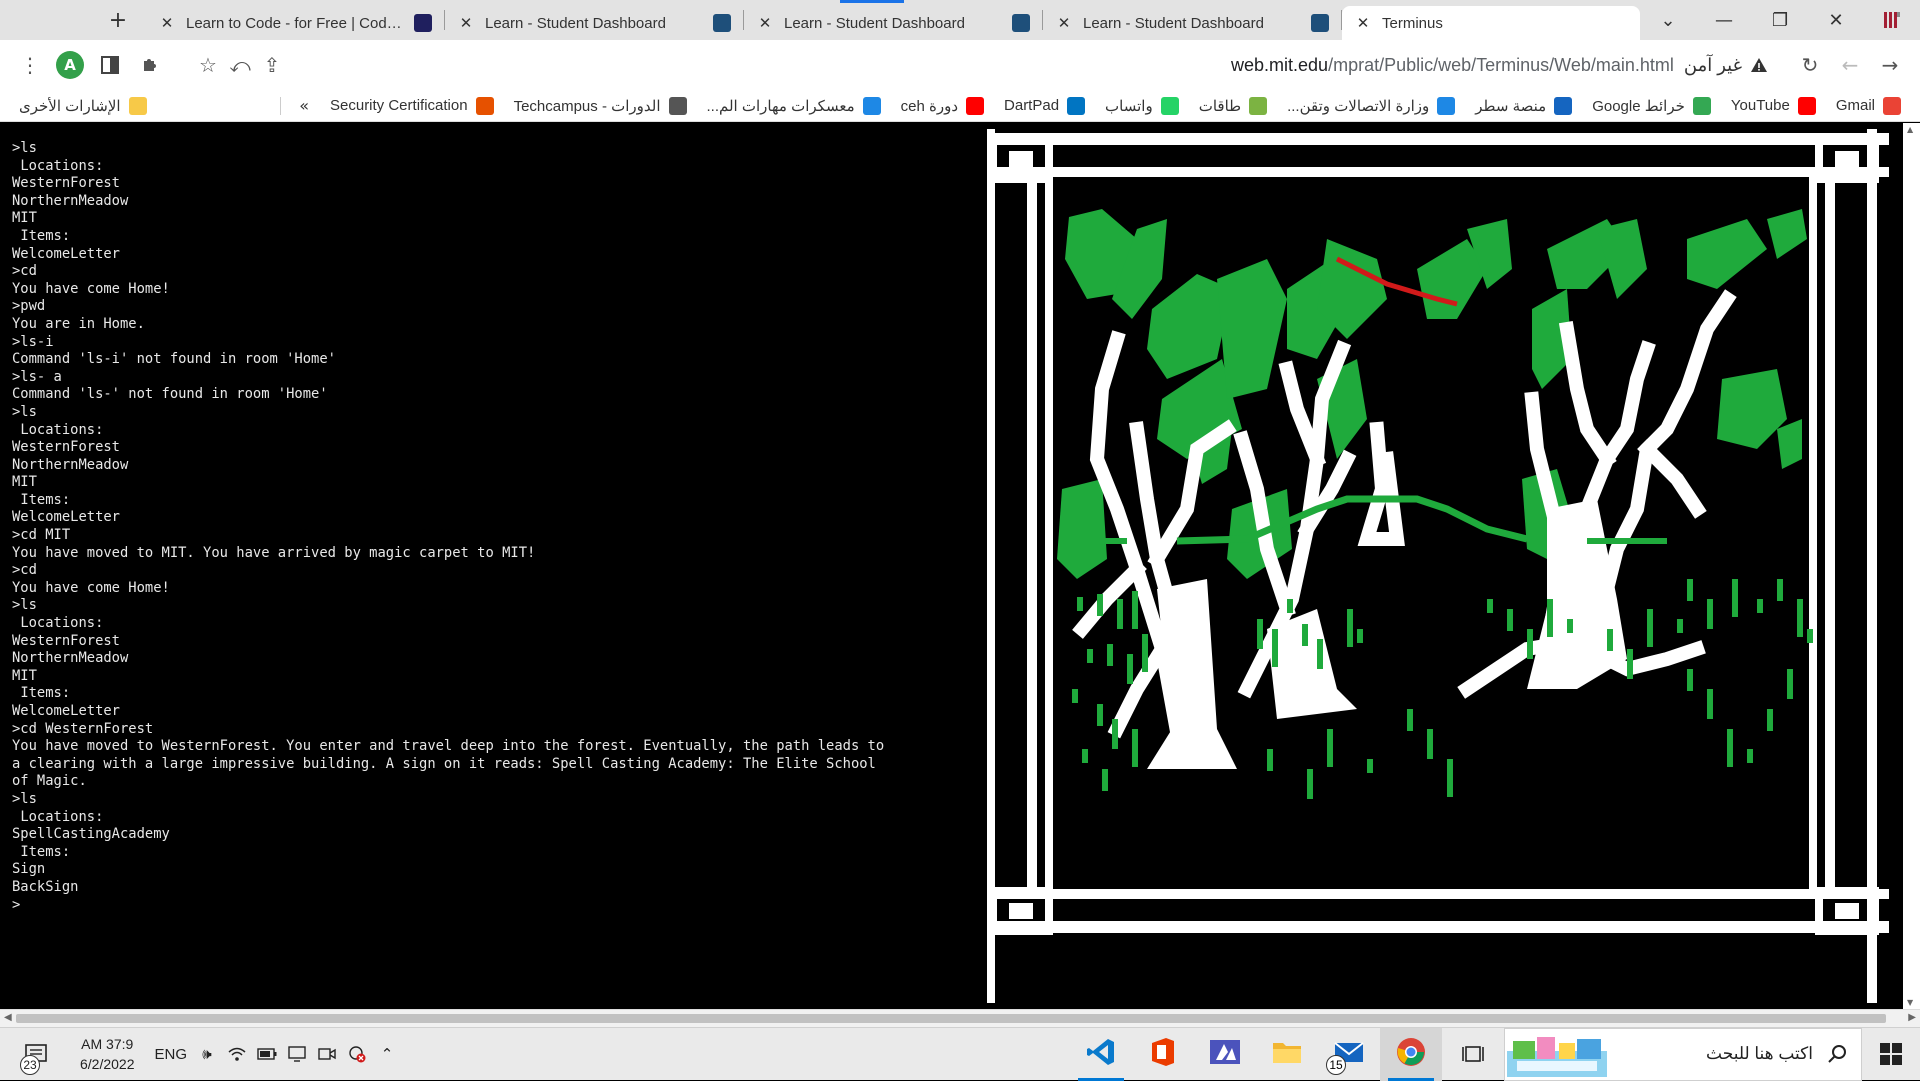  What do you see at coordinates (272, 65) in the screenshot?
I see `share-icon: ⇪` at bounding box center [272, 65].